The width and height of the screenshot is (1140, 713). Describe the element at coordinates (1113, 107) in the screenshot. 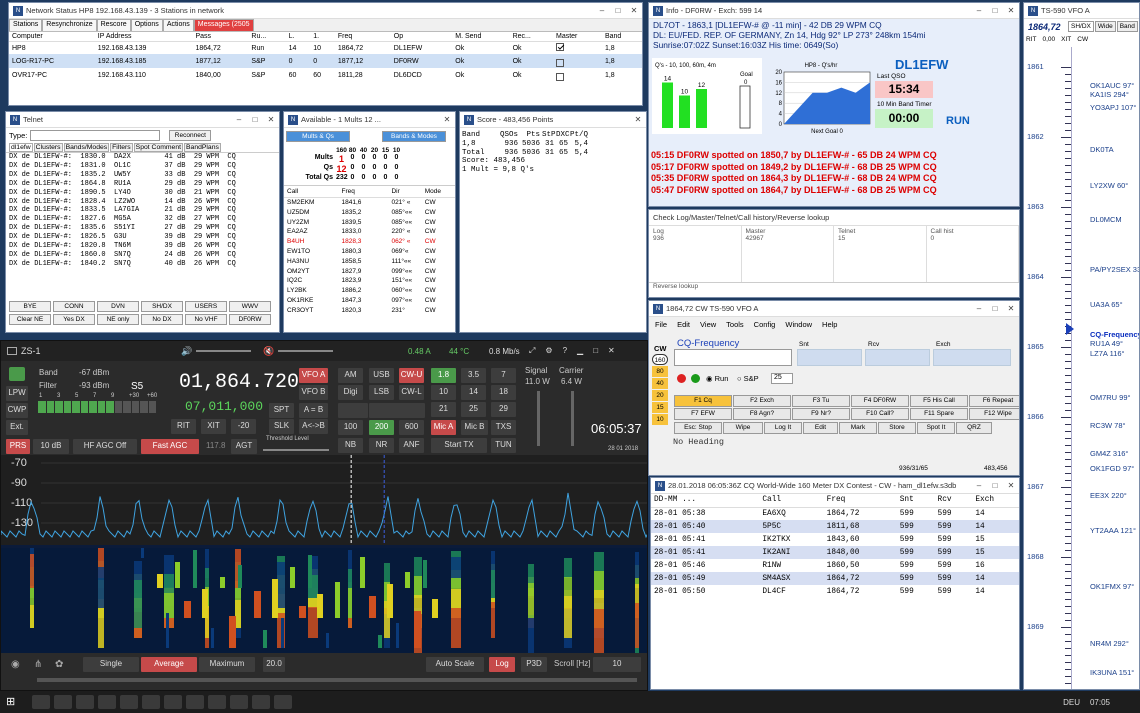

I see `bandmap-spot: YO3APJ 107°` at that location.